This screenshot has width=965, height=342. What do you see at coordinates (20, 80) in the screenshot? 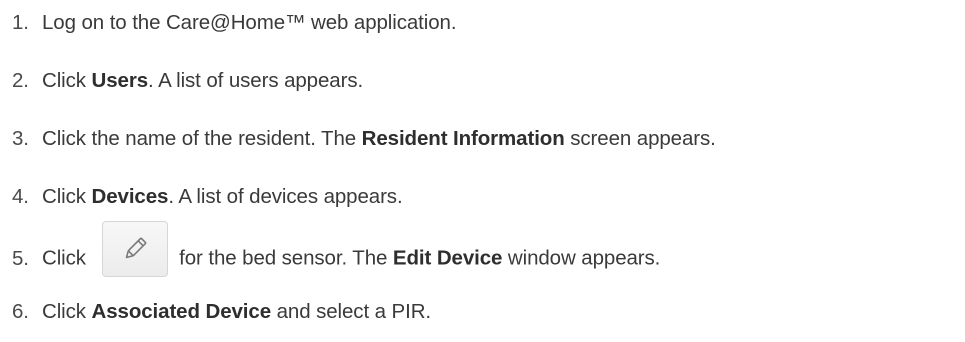
I see `step-number: 2.` at bounding box center [20, 80].